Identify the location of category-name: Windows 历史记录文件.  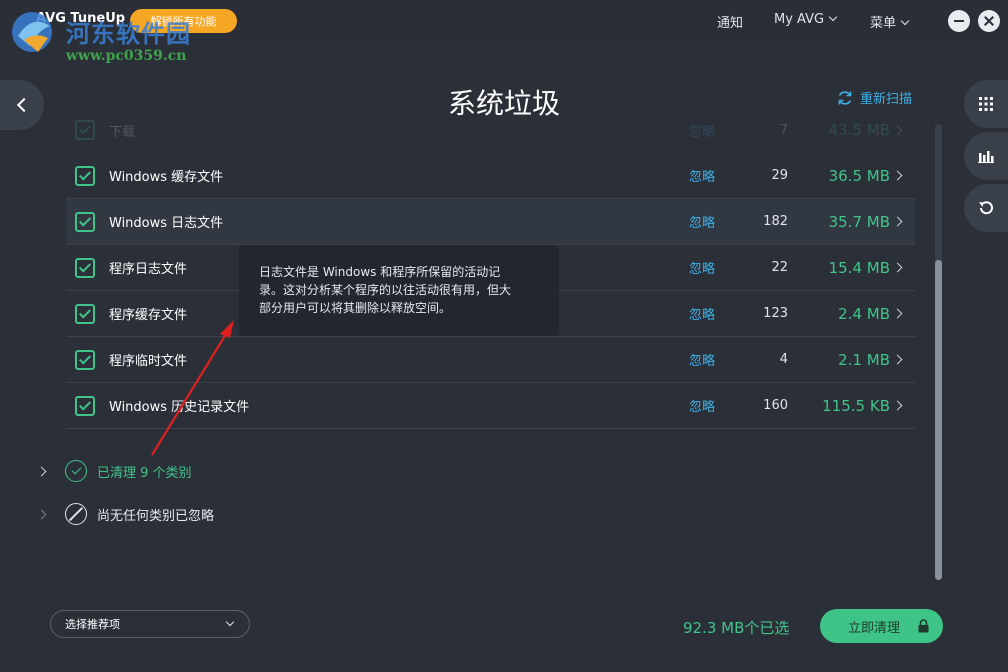
(179, 407).